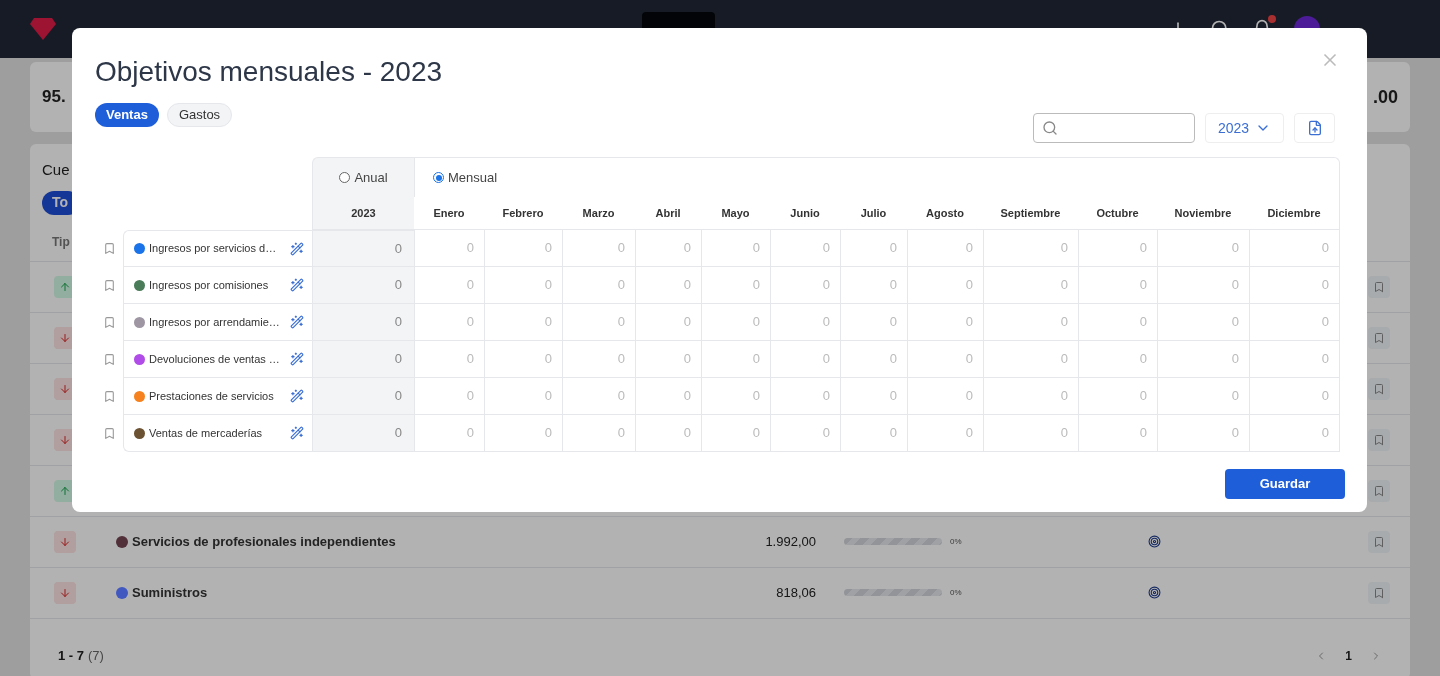  What do you see at coordinates (1314, 128) in the screenshot?
I see `export-button` at bounding box center [1314, 128].